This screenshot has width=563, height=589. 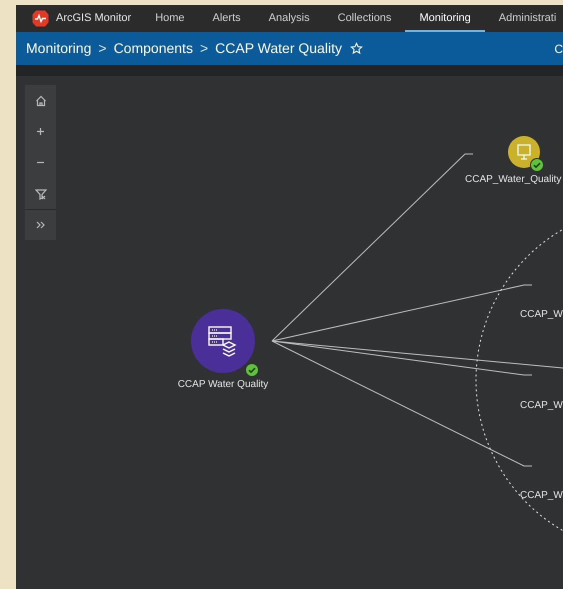 I want to click on node-label: CCAP_Water_Quality, so click(x=513, y=180).